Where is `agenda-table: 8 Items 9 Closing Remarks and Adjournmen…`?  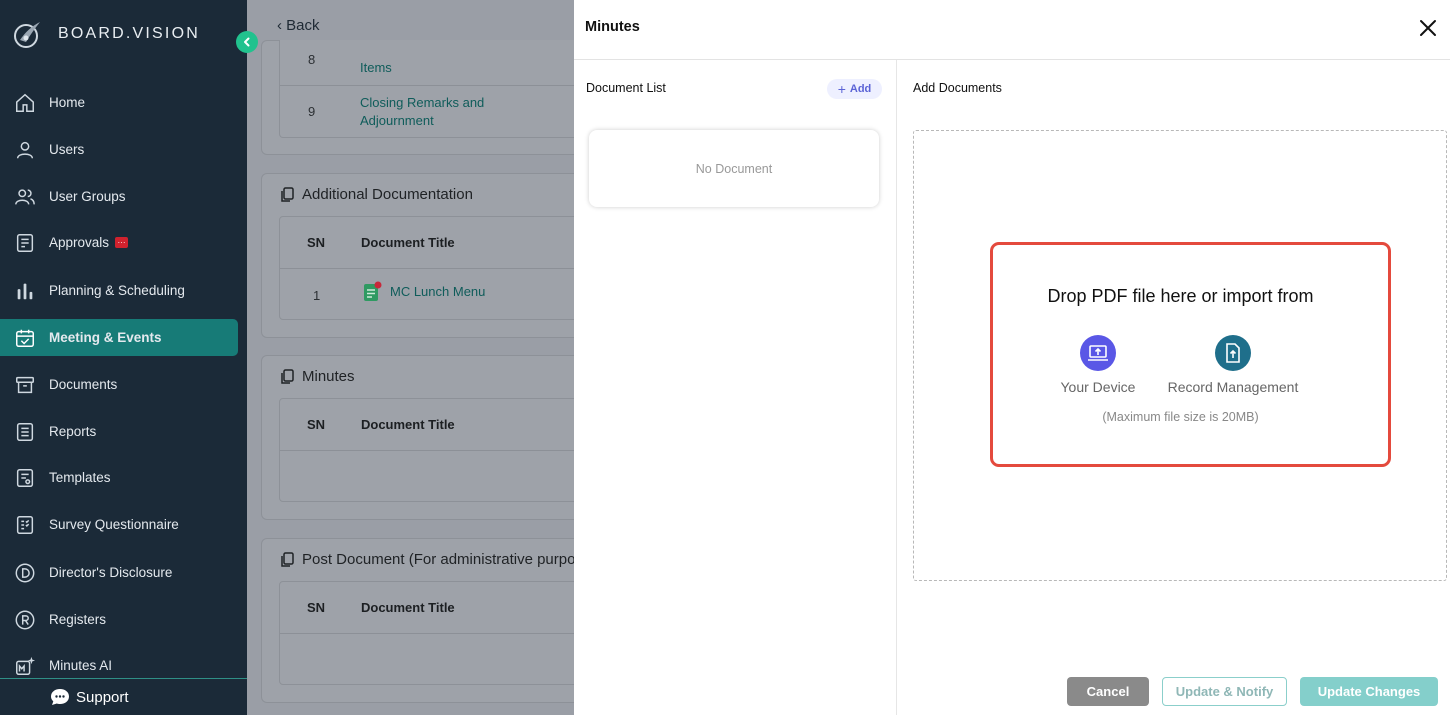 agenda-table: 8 Items 9 Closing Remarks and Adjournmen… is located at coordinates (429, 89).